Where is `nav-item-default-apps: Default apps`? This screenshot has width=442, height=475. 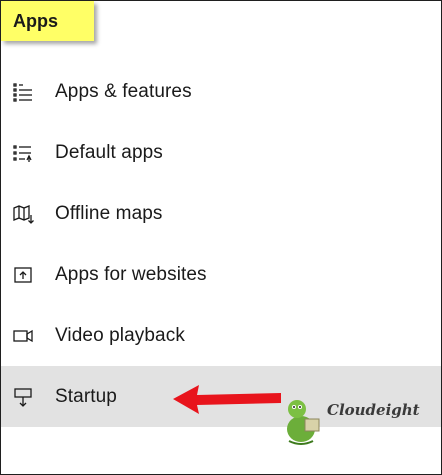
nav-item-default-apps: Default apps is located at coordinates (221, 152).